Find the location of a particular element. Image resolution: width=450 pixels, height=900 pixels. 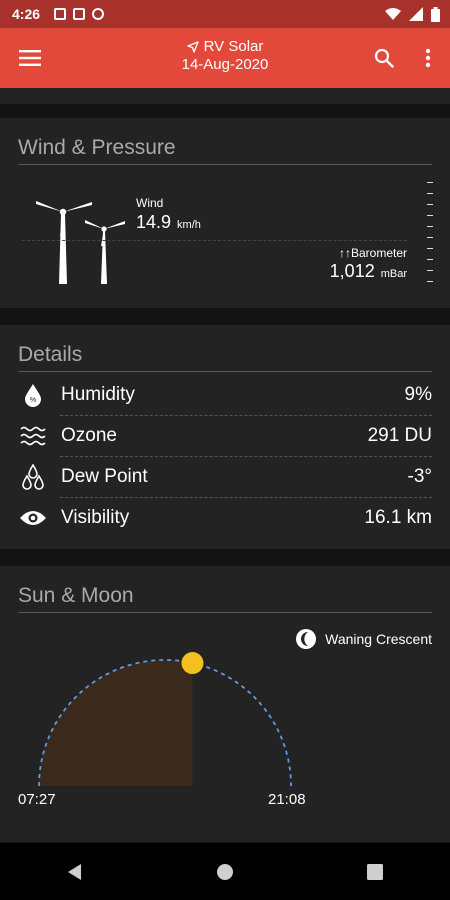

location-arrow-icon is located at coordinates (192, 47).